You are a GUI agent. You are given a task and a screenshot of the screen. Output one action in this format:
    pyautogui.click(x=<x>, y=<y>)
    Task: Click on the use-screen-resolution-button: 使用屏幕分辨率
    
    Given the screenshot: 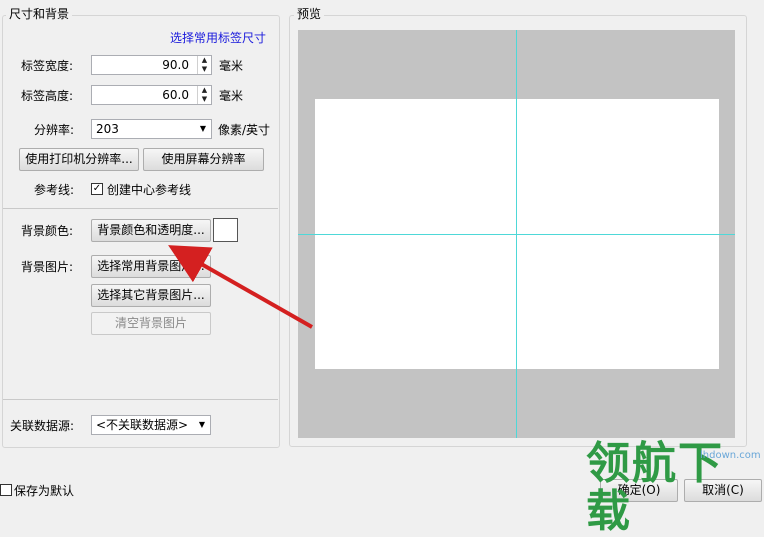 What is the action you would take?
    pyautogui.click(x=203, y=159)
    